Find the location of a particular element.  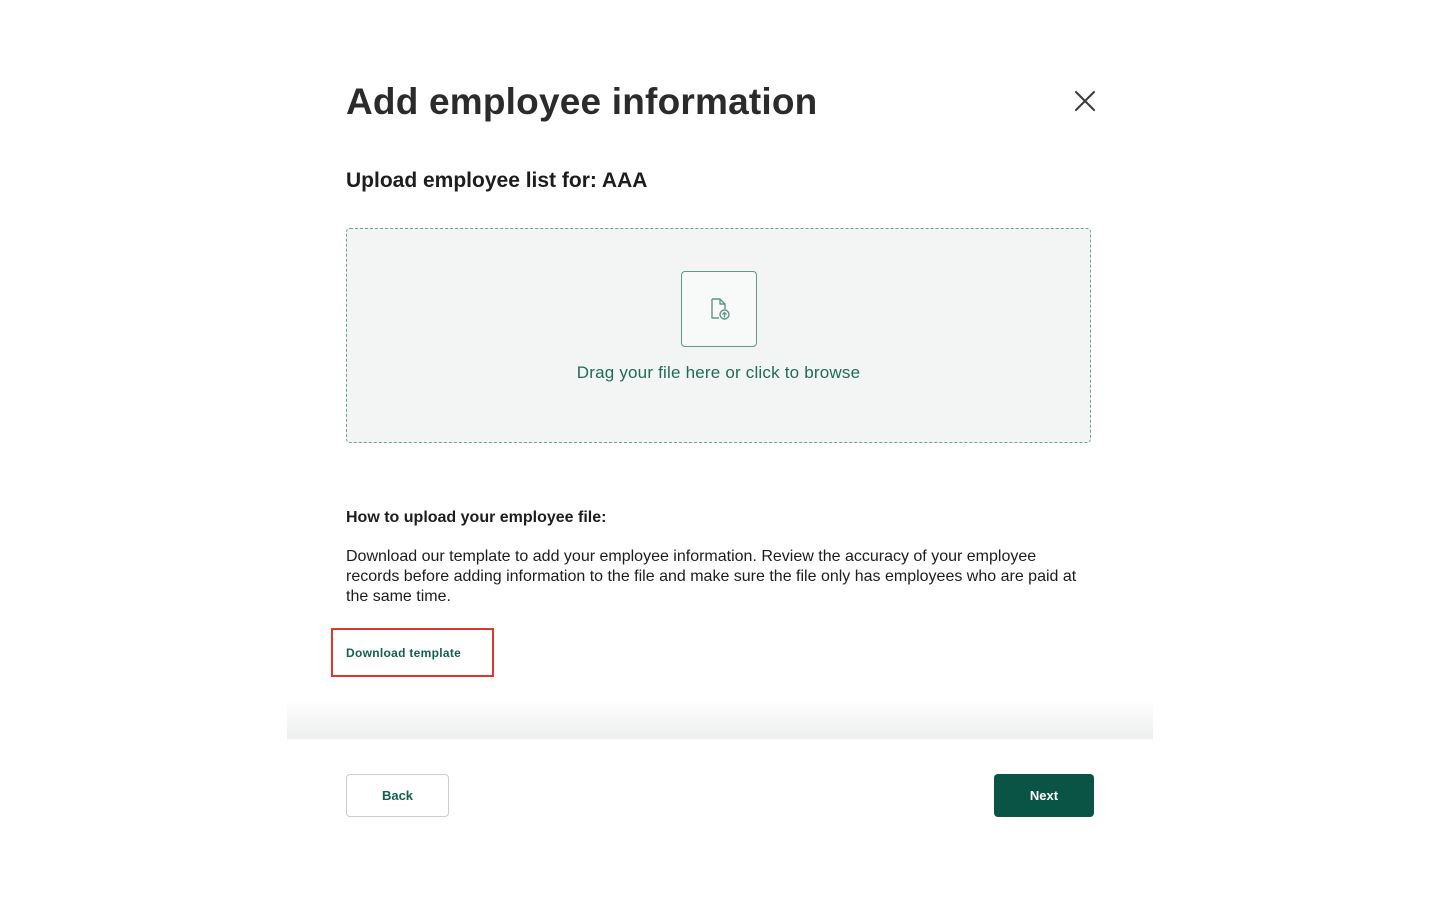

download-template-link: Download template is located at coordinates (412, 652).